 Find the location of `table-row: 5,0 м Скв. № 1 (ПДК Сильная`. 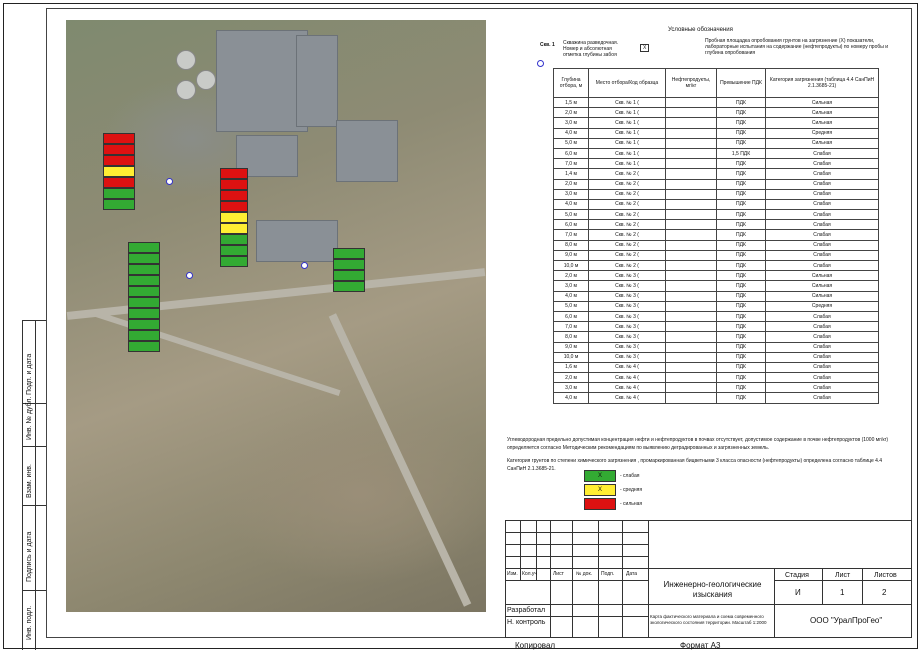

table-row: 5,0 м Скв. № 1 (ПДК Сильная is located at coordinates (716, 143).